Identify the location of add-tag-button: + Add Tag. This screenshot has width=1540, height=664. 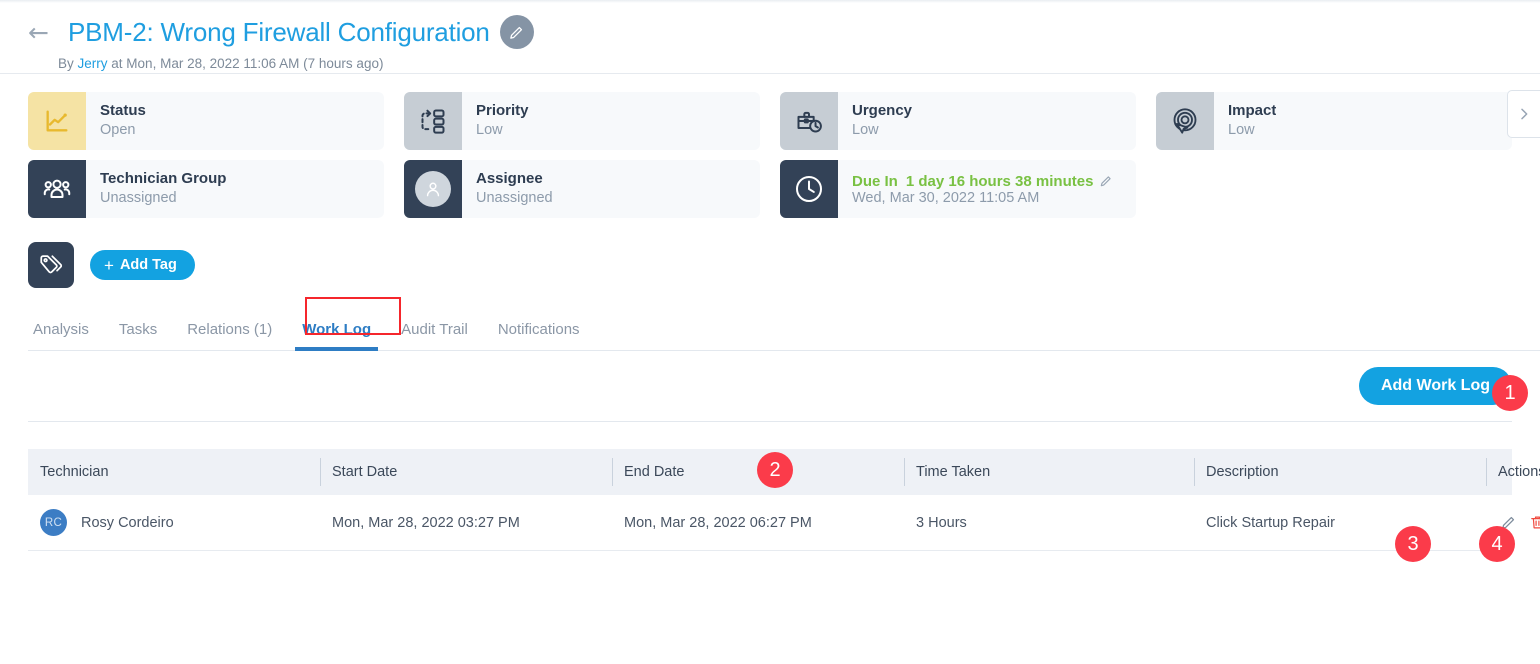
(142, 265).